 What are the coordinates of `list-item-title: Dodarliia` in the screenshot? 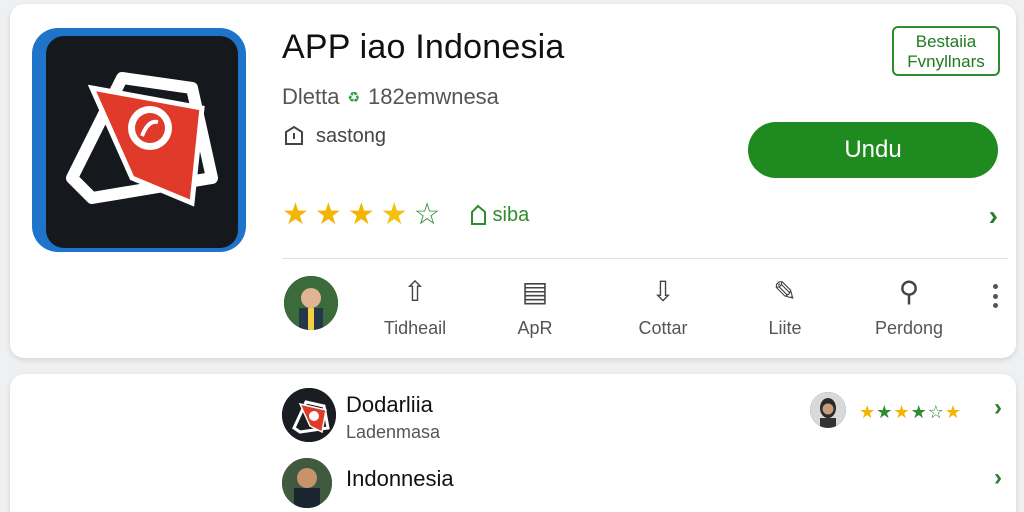 It's located at (389, 404).